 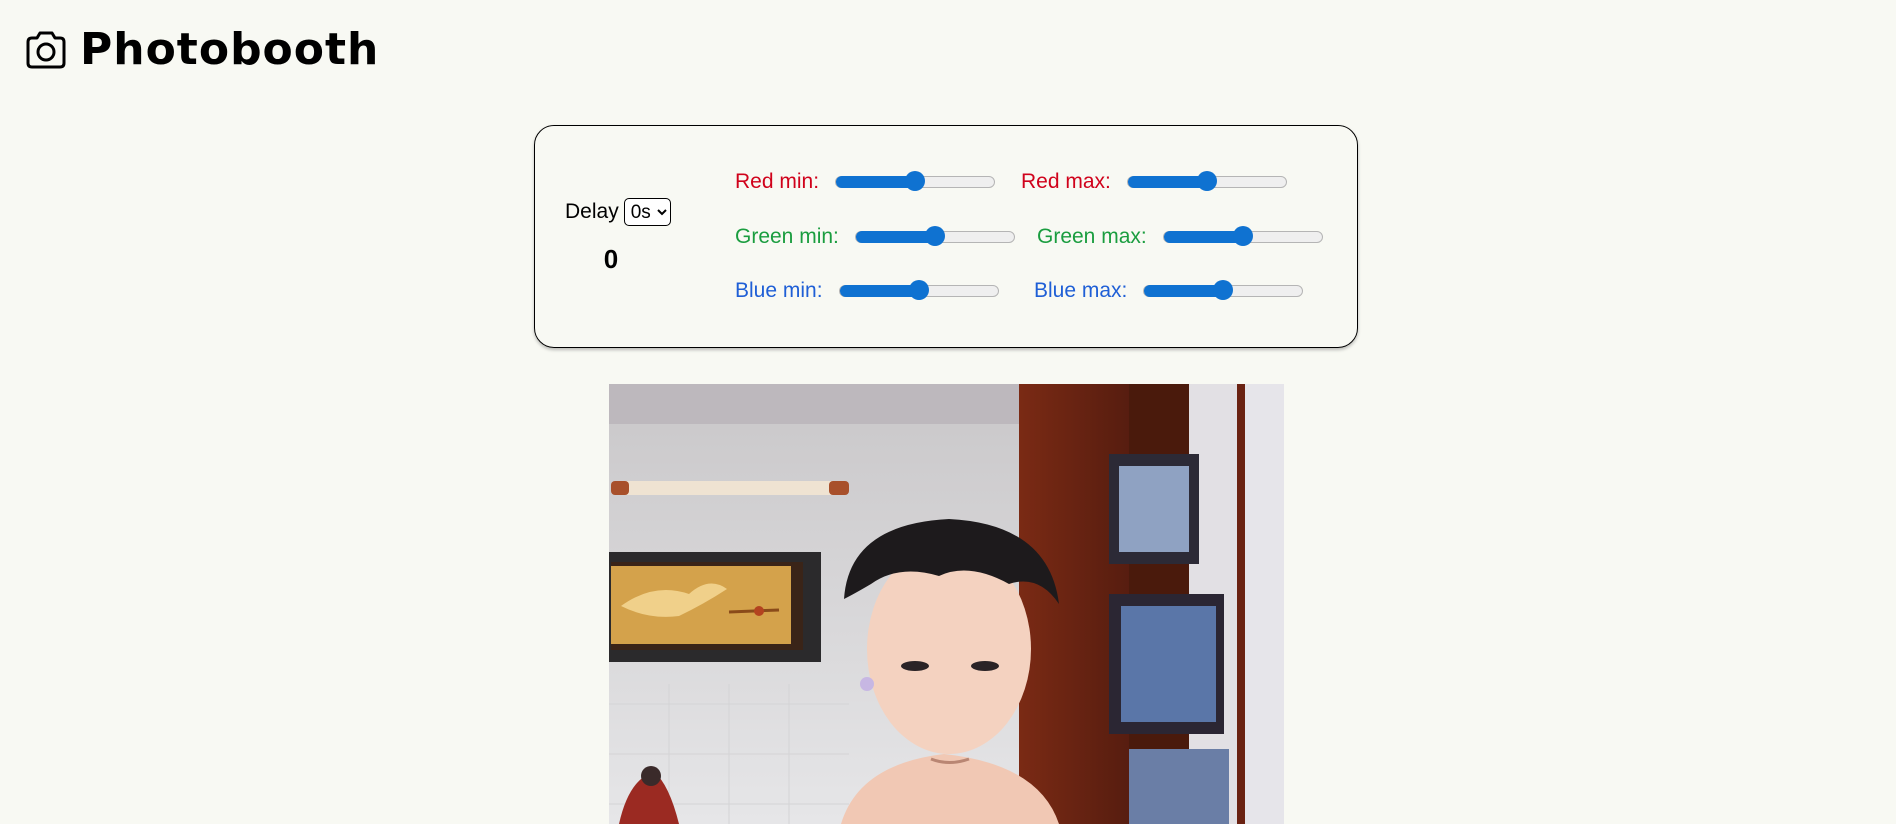 I want to click on blue-min-label: Blue min:, so click(x=779, y=290).